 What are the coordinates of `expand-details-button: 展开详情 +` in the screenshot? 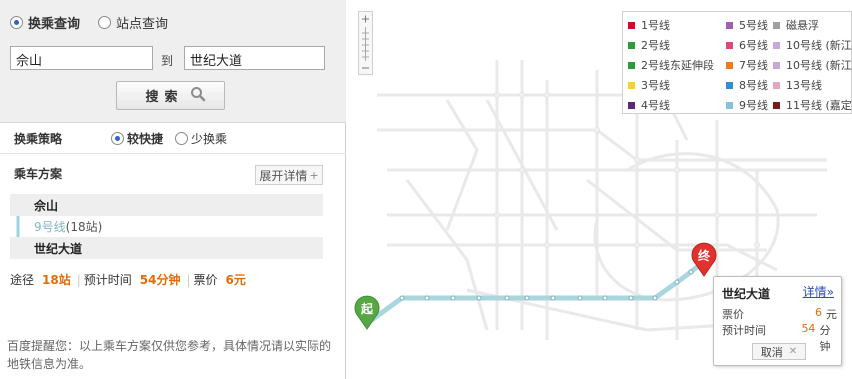 It's located at (289, 175).